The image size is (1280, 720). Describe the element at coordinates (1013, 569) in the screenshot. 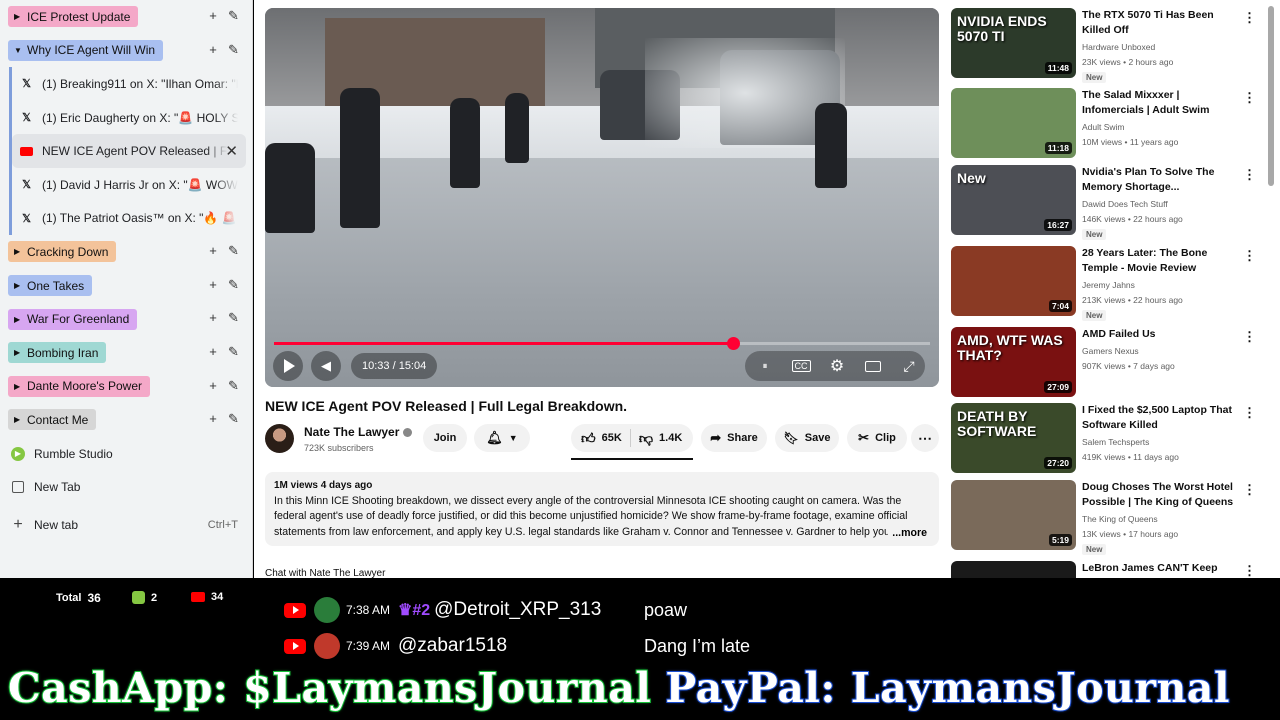

I see `video-thumbnail` at that location.